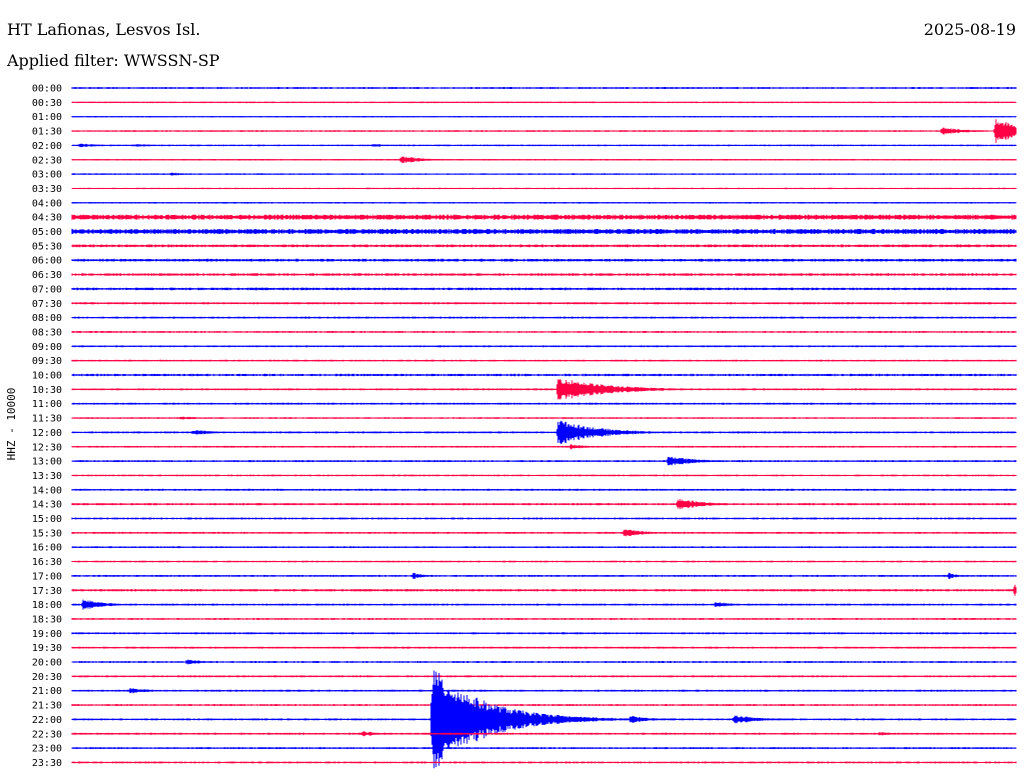 This screenshot has height=780, width=1024. What do you see at coordinates (47, 734) in the screenshot?
I see `time-tick-label: 22:30` at bounding box center [47, 734].